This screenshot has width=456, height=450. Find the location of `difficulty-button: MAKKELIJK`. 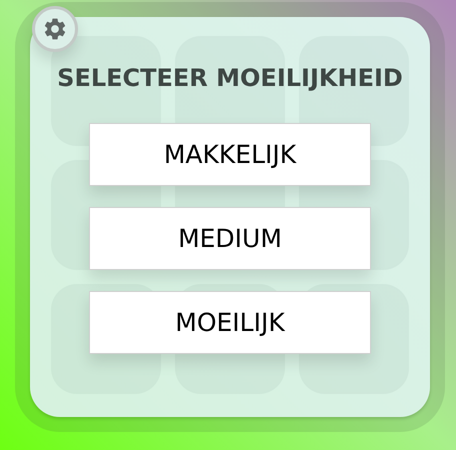

difficulty-button: MAKKELIJK is located at coordinates (230, 154).